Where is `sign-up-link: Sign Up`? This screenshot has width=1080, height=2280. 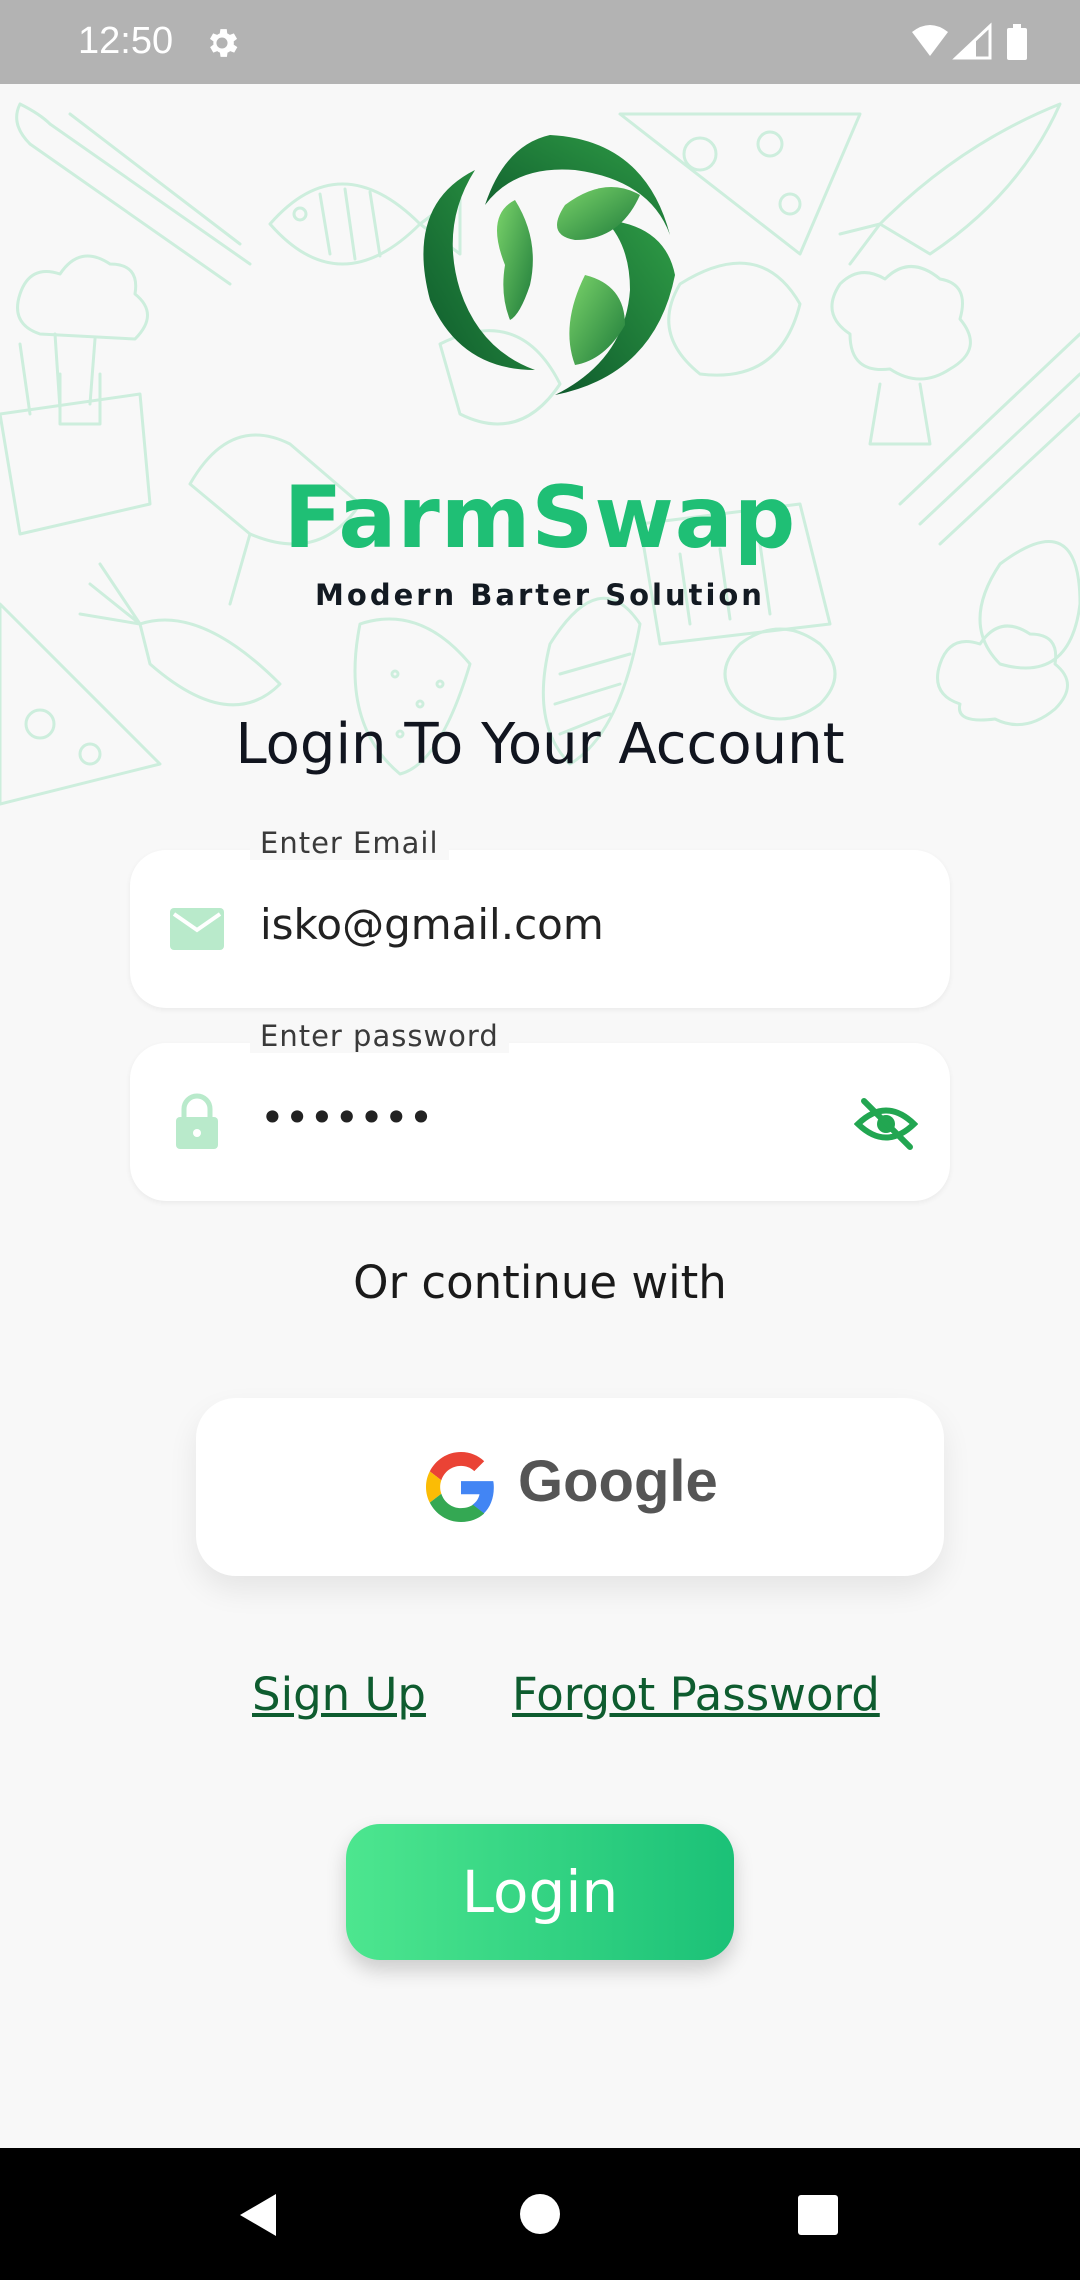
sign-up-link: Sign Up is located at coordinates (339, 1694).